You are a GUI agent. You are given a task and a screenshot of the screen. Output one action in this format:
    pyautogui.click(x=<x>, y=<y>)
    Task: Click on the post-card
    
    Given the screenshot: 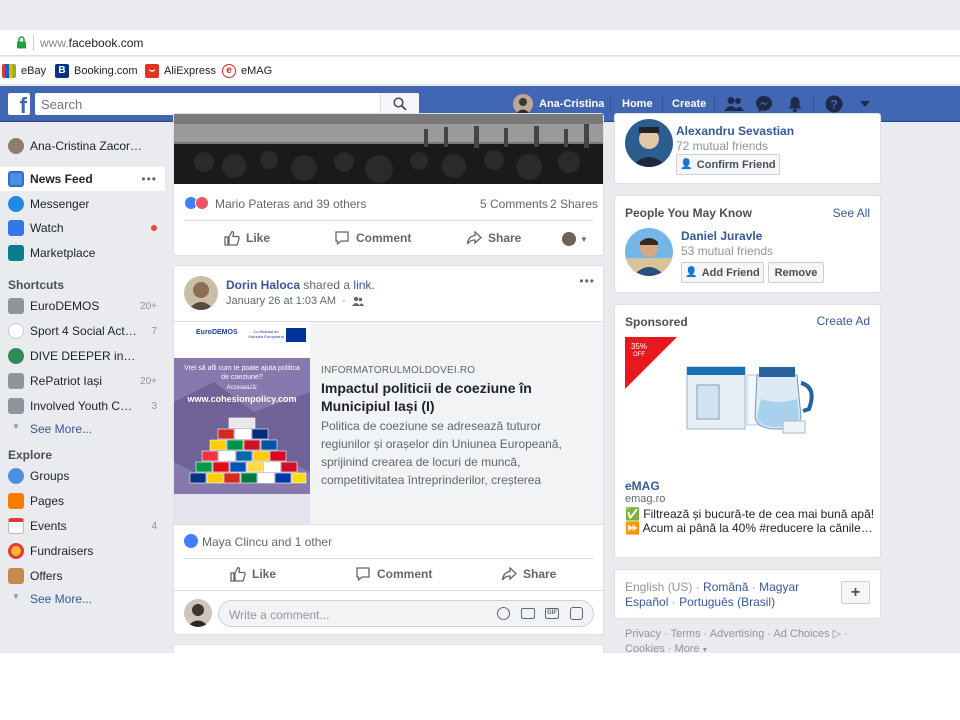 What is the action you would take?
    pyautogui.click(x=388, y=648)
    